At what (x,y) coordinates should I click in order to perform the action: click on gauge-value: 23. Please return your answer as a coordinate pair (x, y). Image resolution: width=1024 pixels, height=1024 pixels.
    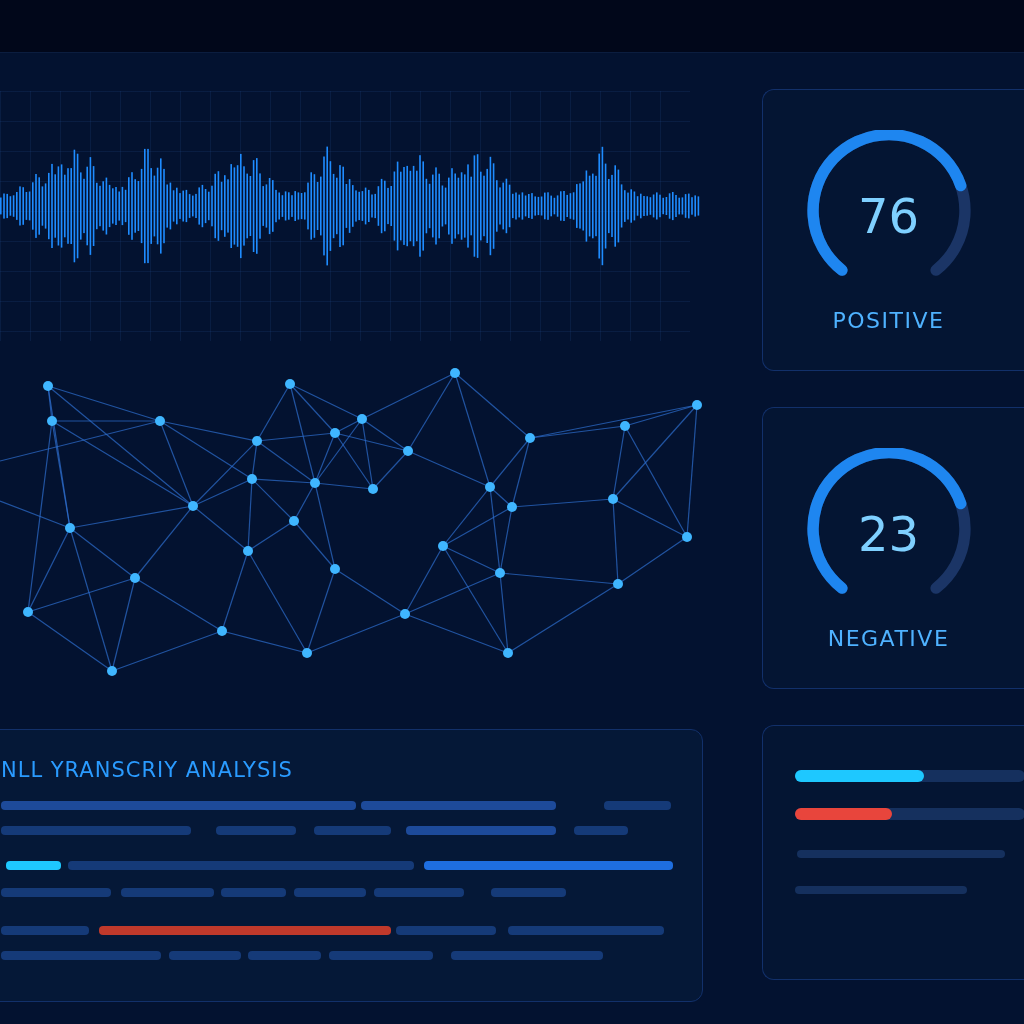
    Looking at the image, I should click on (888, 534).